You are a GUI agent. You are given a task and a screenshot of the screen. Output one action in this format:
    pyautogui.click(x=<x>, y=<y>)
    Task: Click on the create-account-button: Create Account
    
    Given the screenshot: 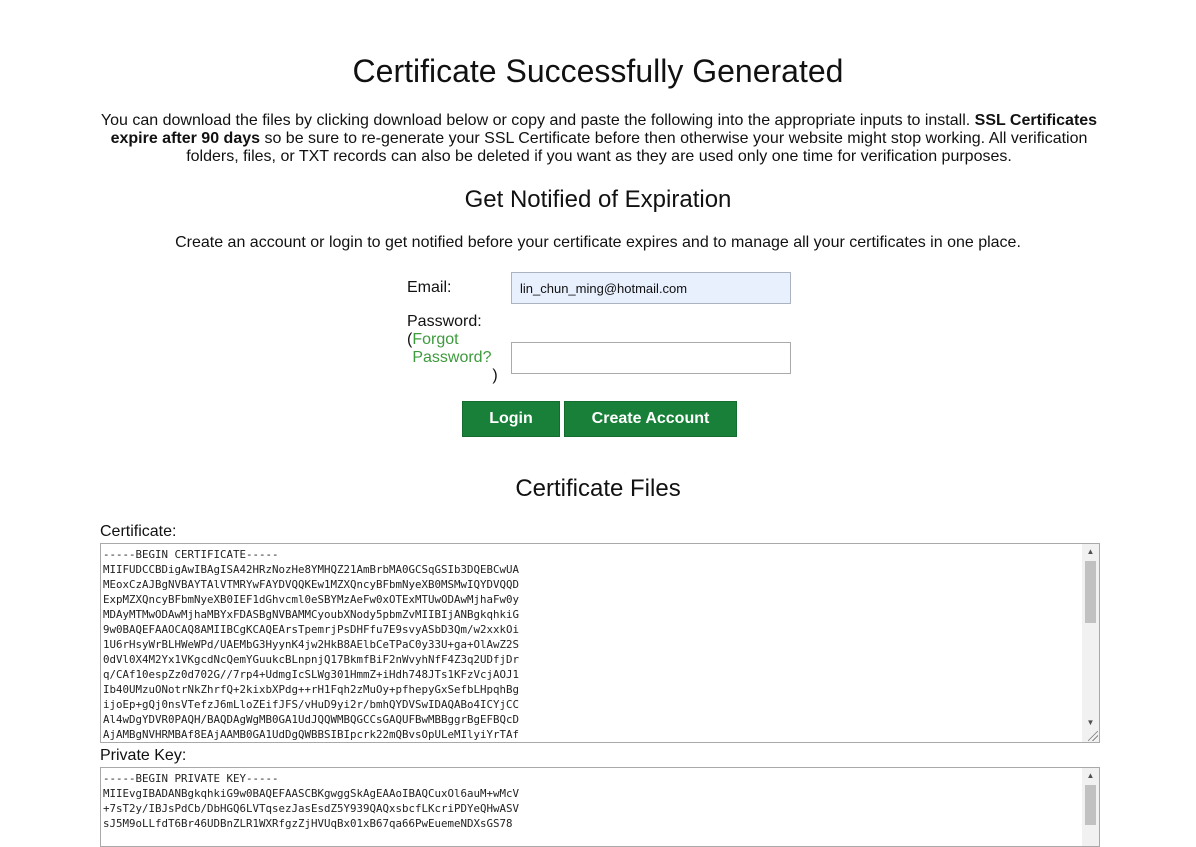 What is the action you would take?
    pyautogui.click(x=650, y=419)
    